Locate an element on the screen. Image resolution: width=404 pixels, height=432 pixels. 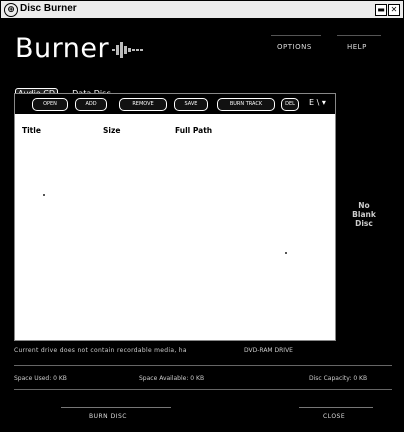
open-button: OPEN is located at coordinates (50, 104).